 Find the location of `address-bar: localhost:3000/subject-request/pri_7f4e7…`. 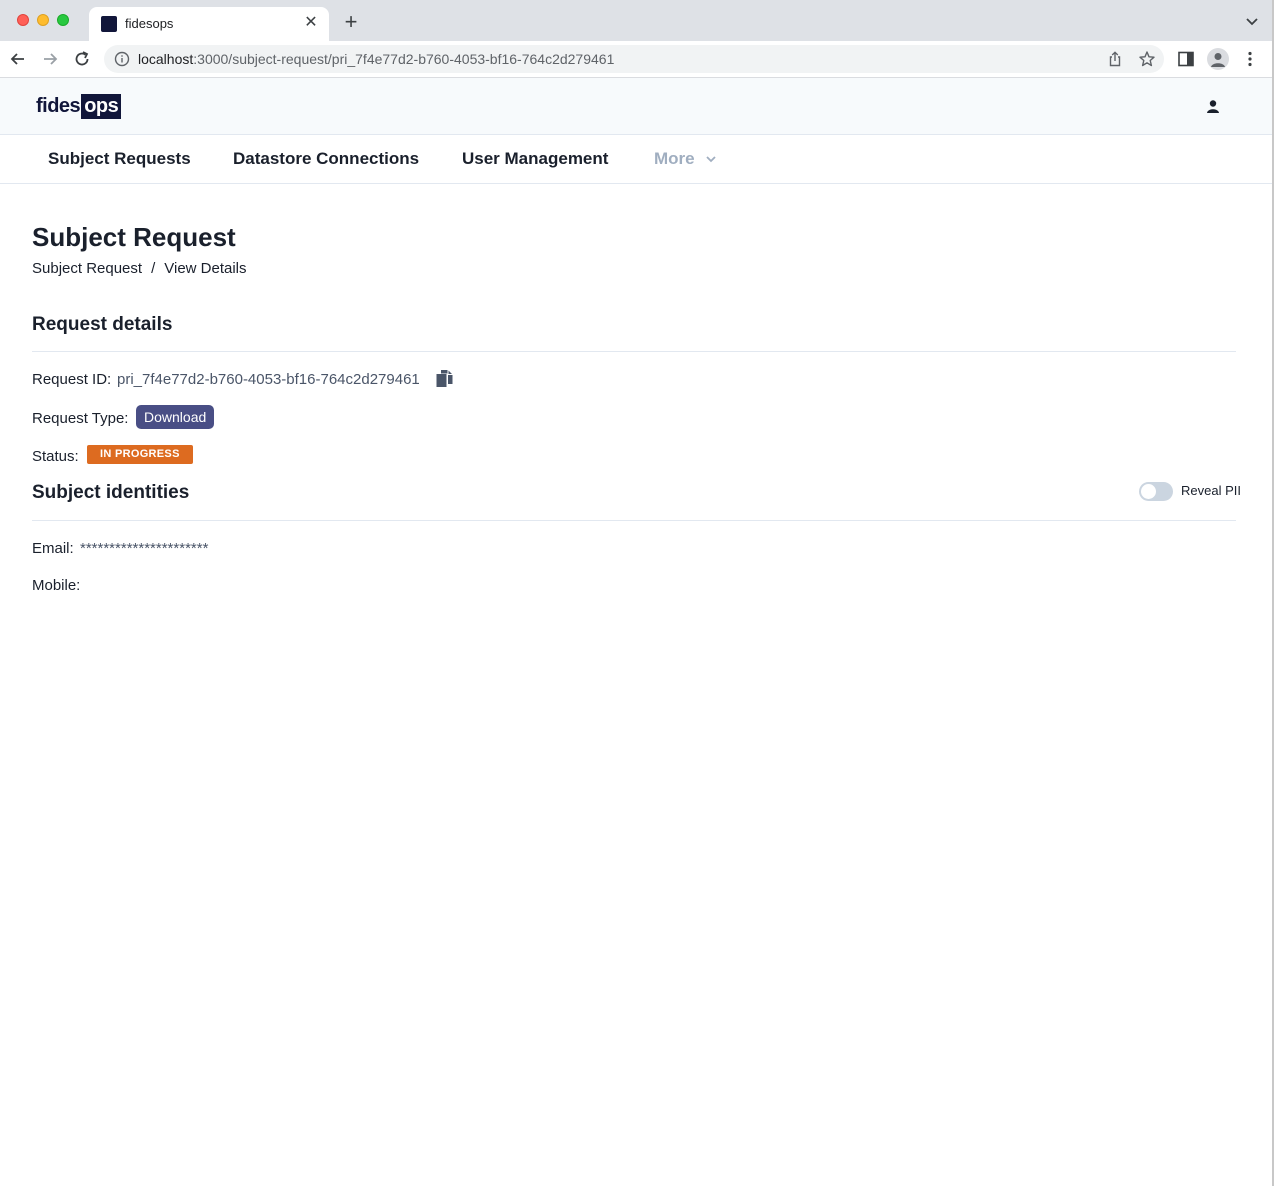

address-bar: localhost:3000/subject-request/pri_7f4e7… is located at coordinates (634, 59).